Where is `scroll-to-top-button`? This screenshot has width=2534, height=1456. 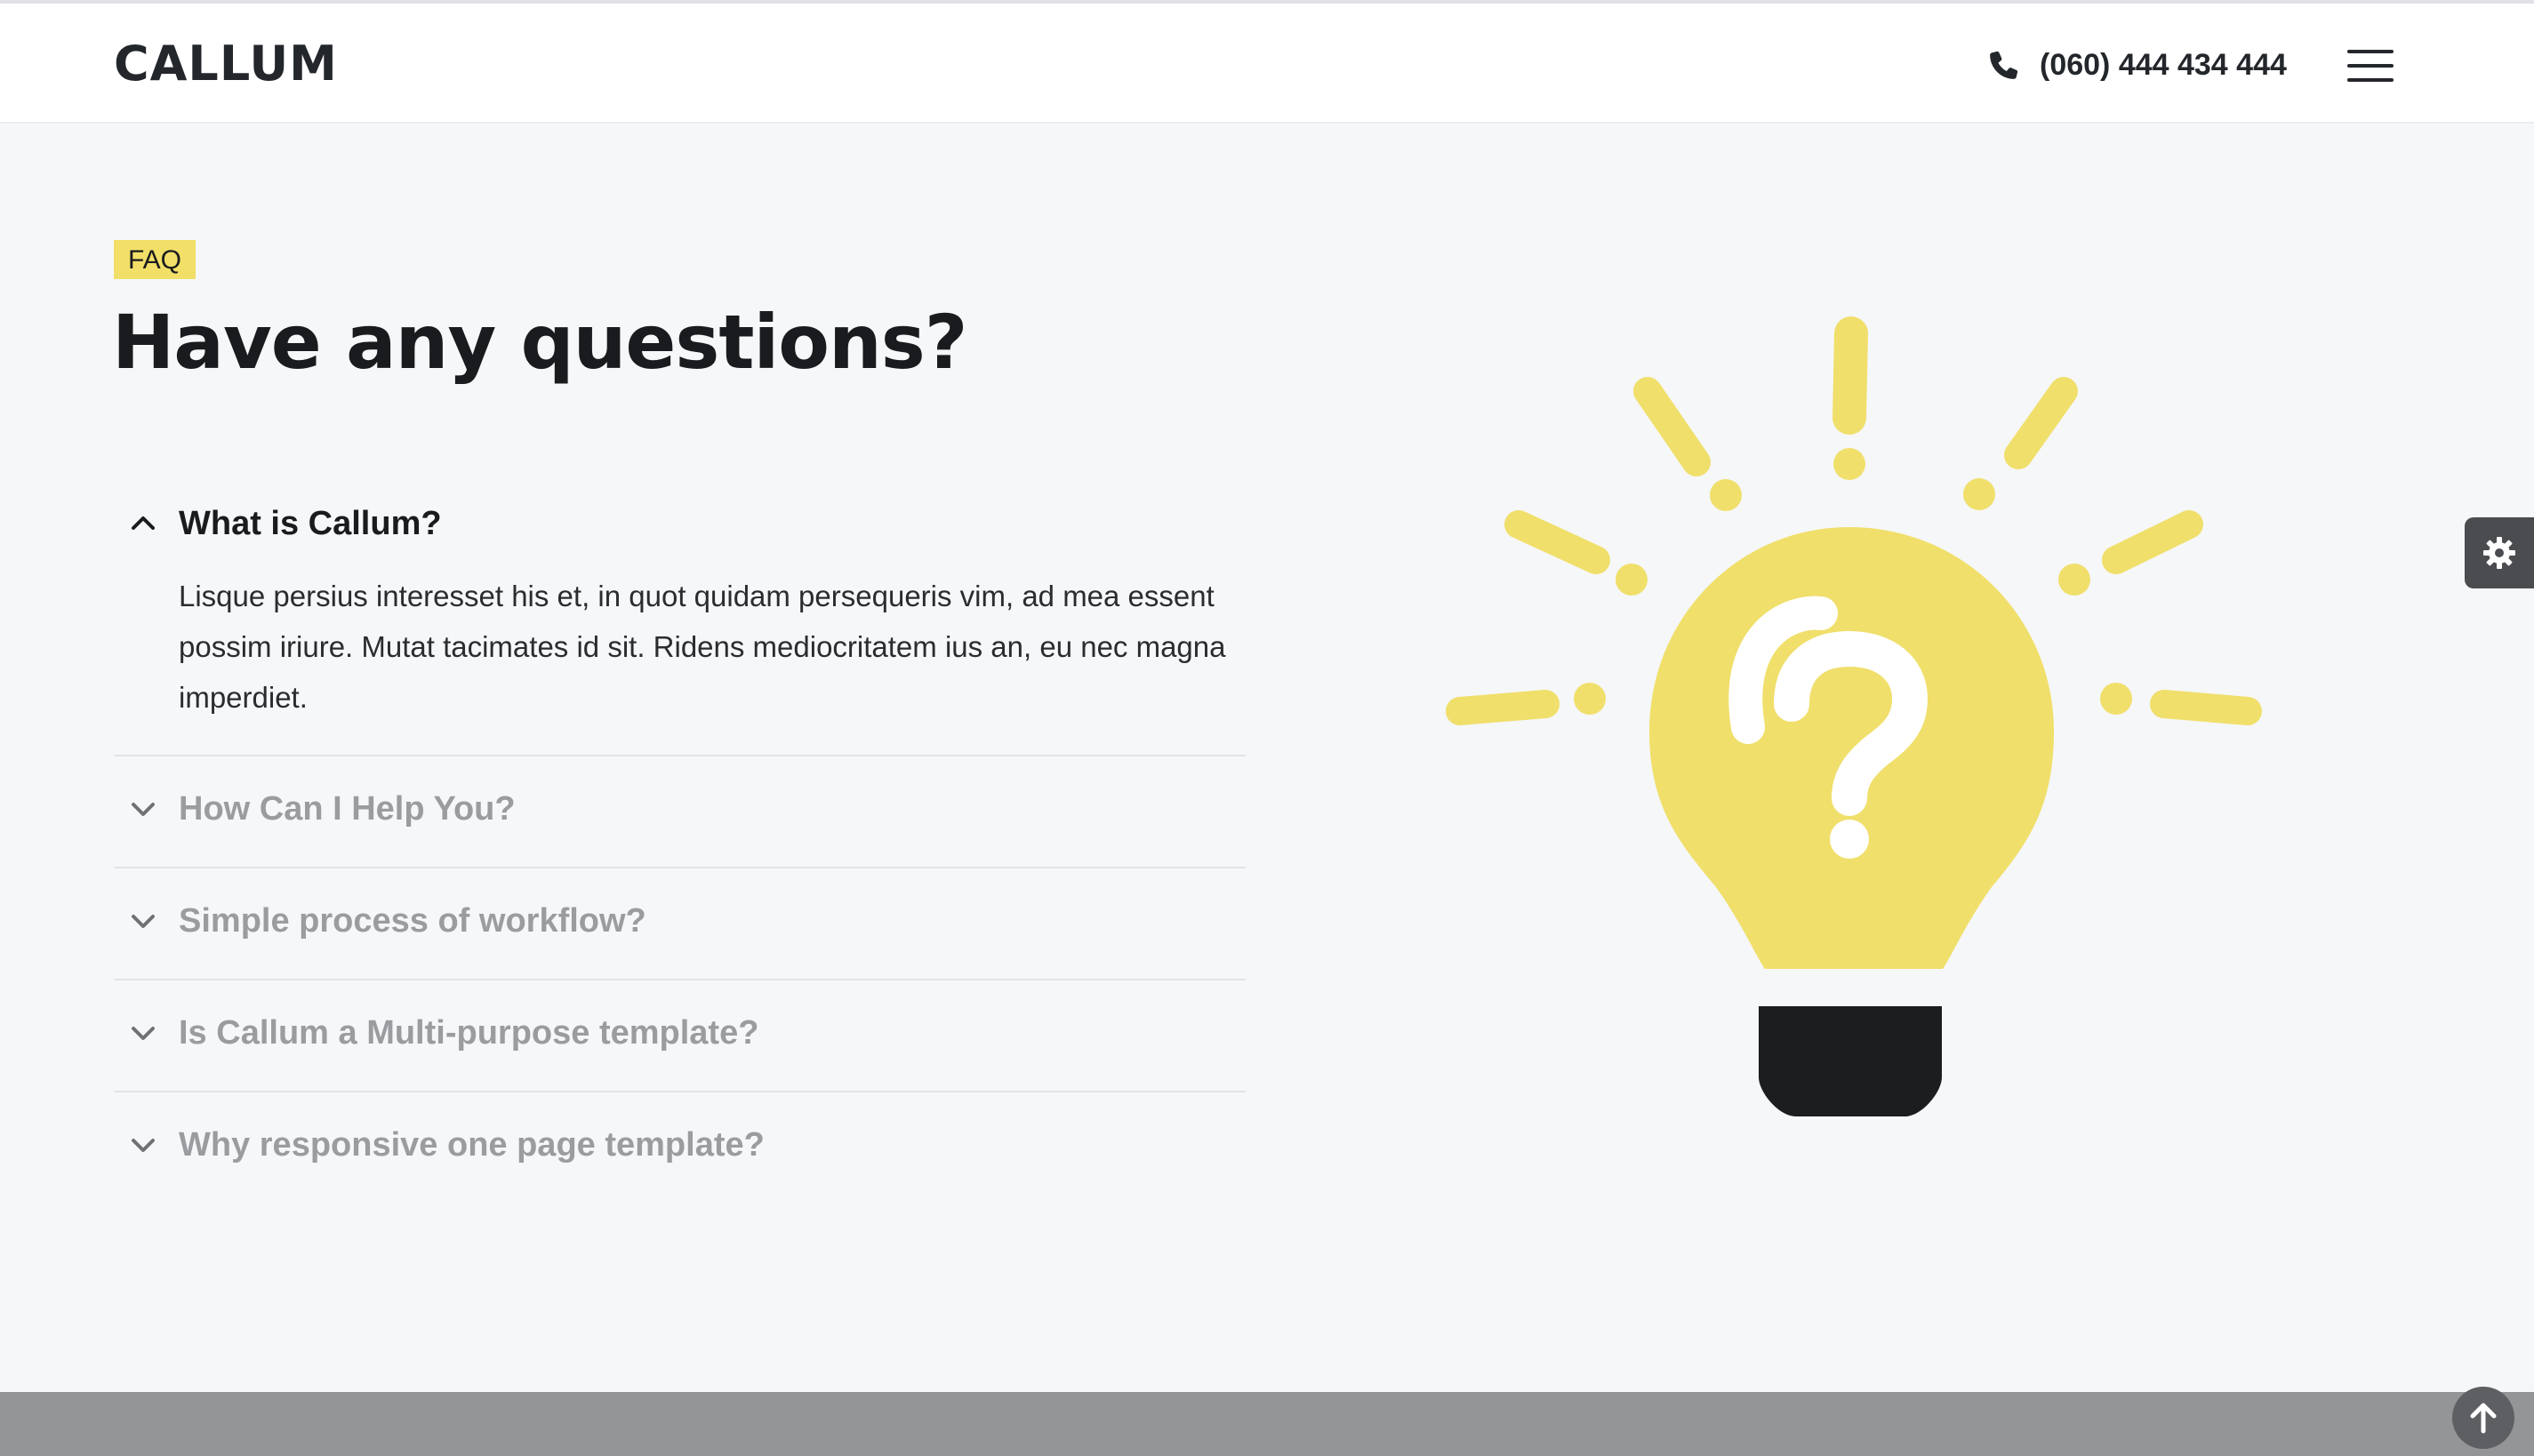
scroll-to-top-button is located at coordinates (2483, 1418).